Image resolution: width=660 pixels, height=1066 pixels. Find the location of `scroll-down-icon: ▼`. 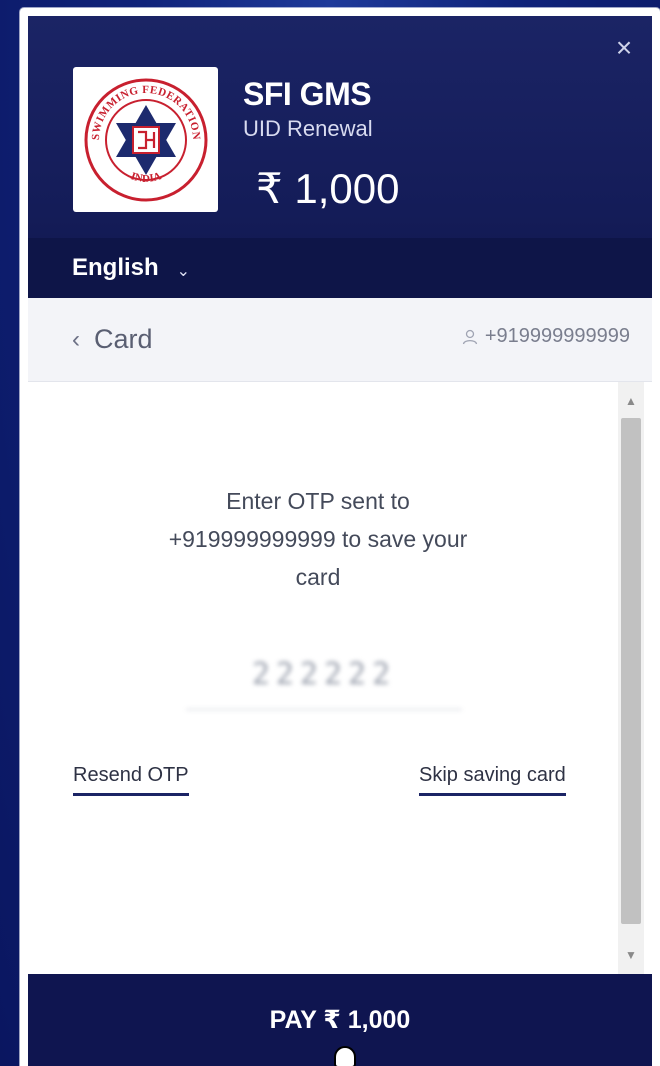

scroll-down-icon: ▼ is located at coordinates (631, 955).